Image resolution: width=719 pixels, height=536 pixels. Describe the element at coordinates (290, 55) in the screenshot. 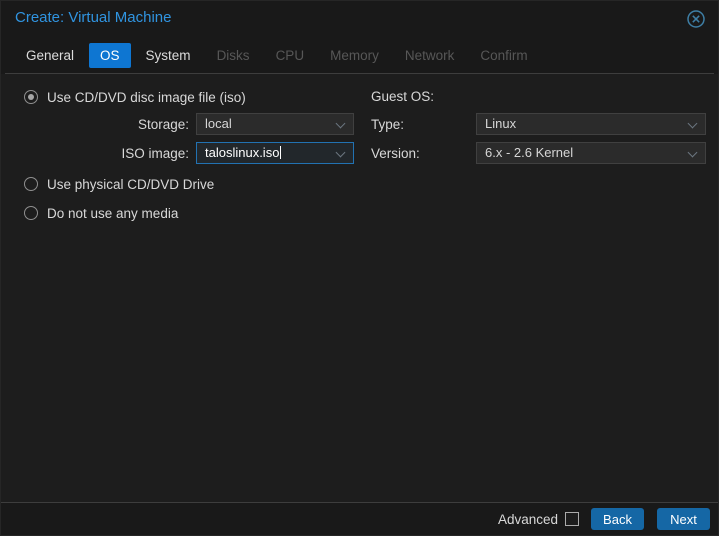

I see `tab-cpu: CPU` at that location.